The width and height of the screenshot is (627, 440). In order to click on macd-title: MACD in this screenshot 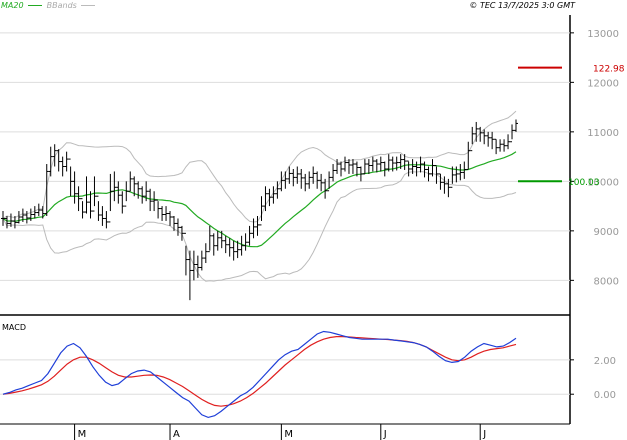, I will do `click(14, 327)`.